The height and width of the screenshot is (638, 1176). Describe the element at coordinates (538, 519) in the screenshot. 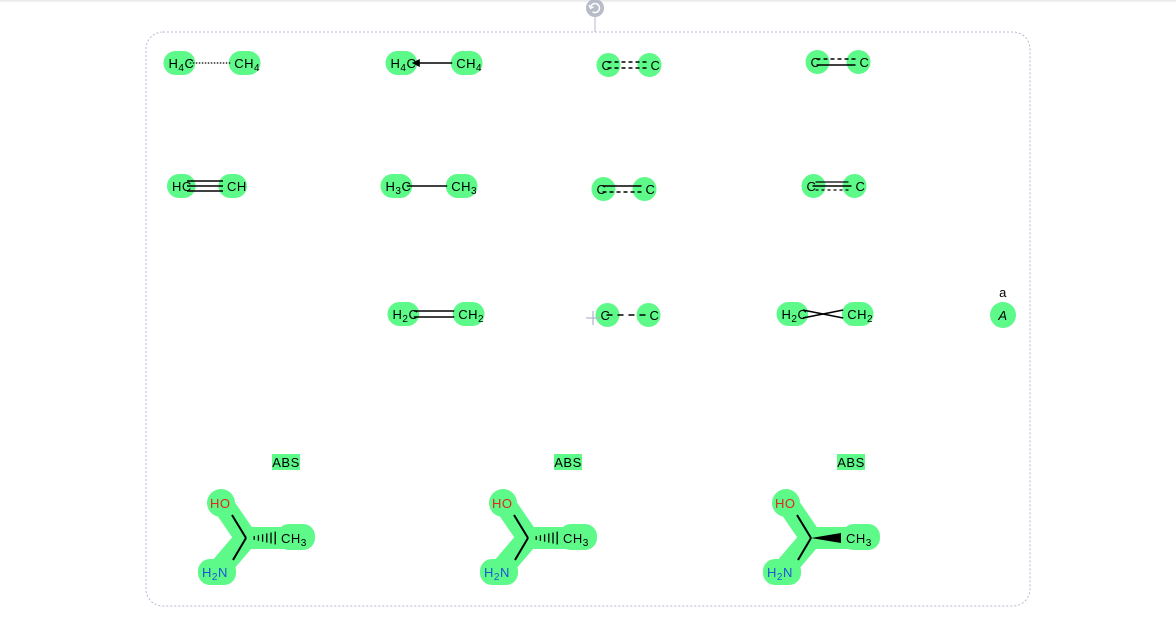

I see `stereo-molecule-2: ABSHOCH3H2N` at that location.